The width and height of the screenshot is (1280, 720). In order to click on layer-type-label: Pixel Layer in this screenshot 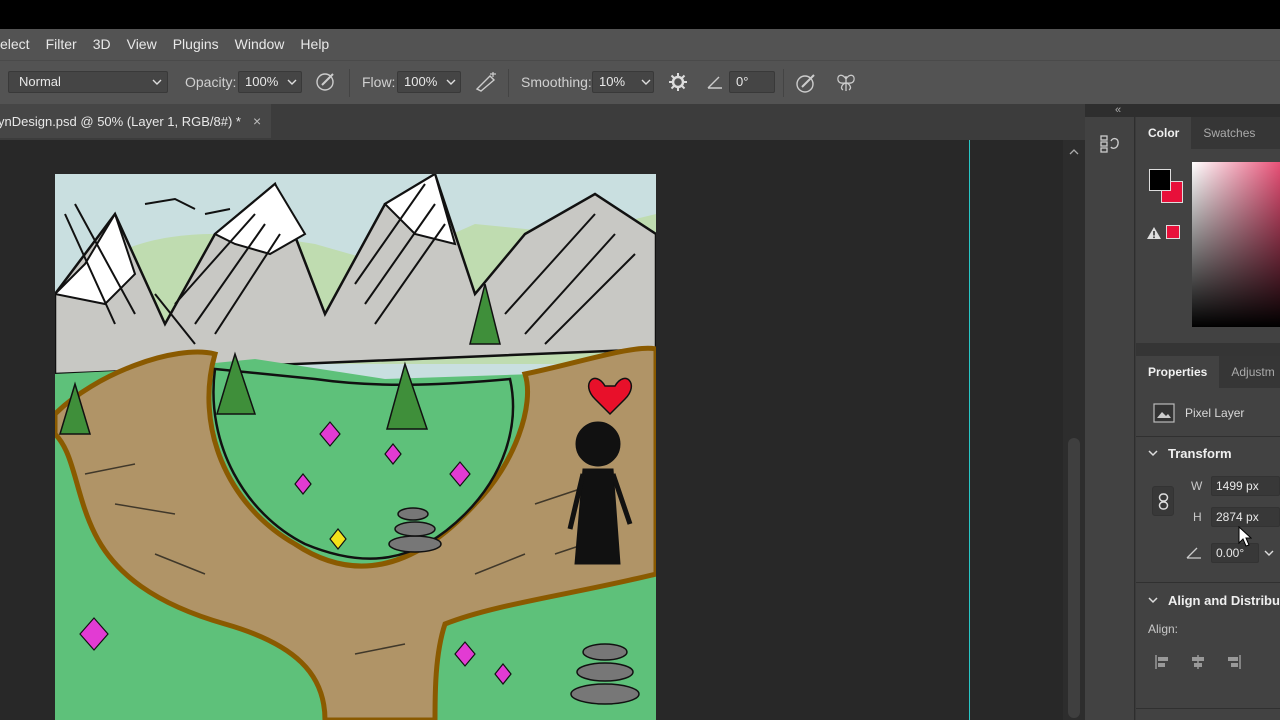, I will do `click(1215, 413)`.